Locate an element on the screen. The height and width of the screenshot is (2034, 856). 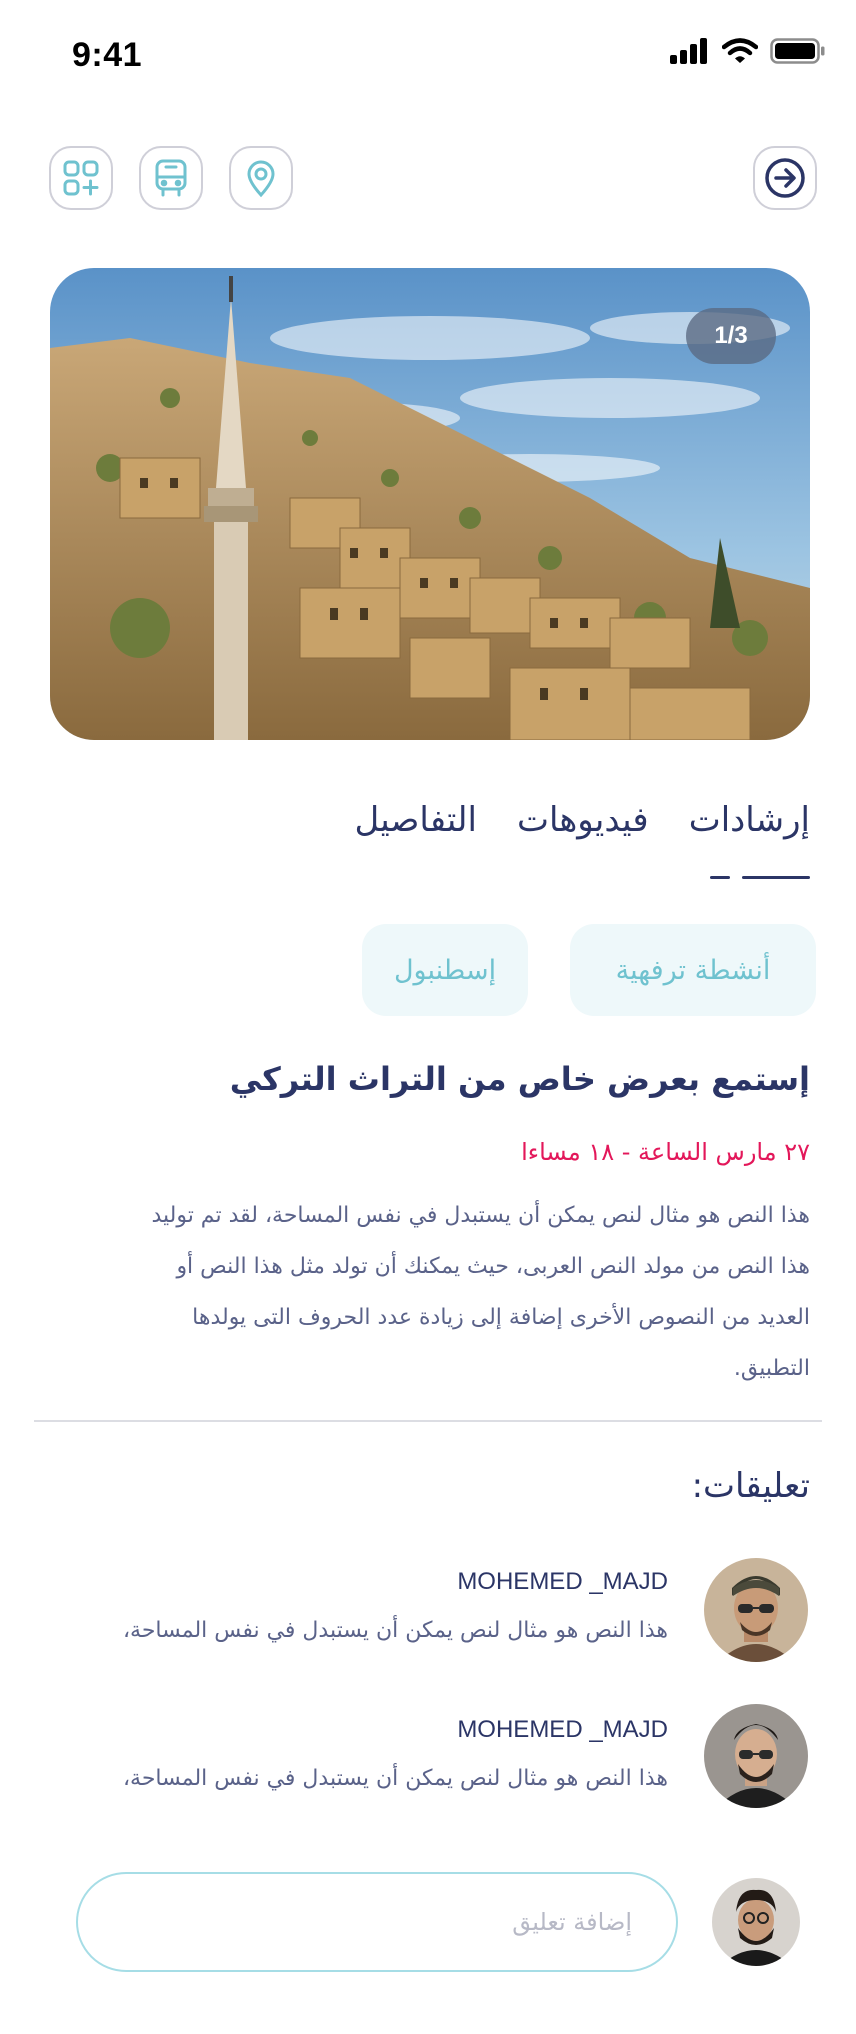
apps-add-button is located at coordinates (81, 178).